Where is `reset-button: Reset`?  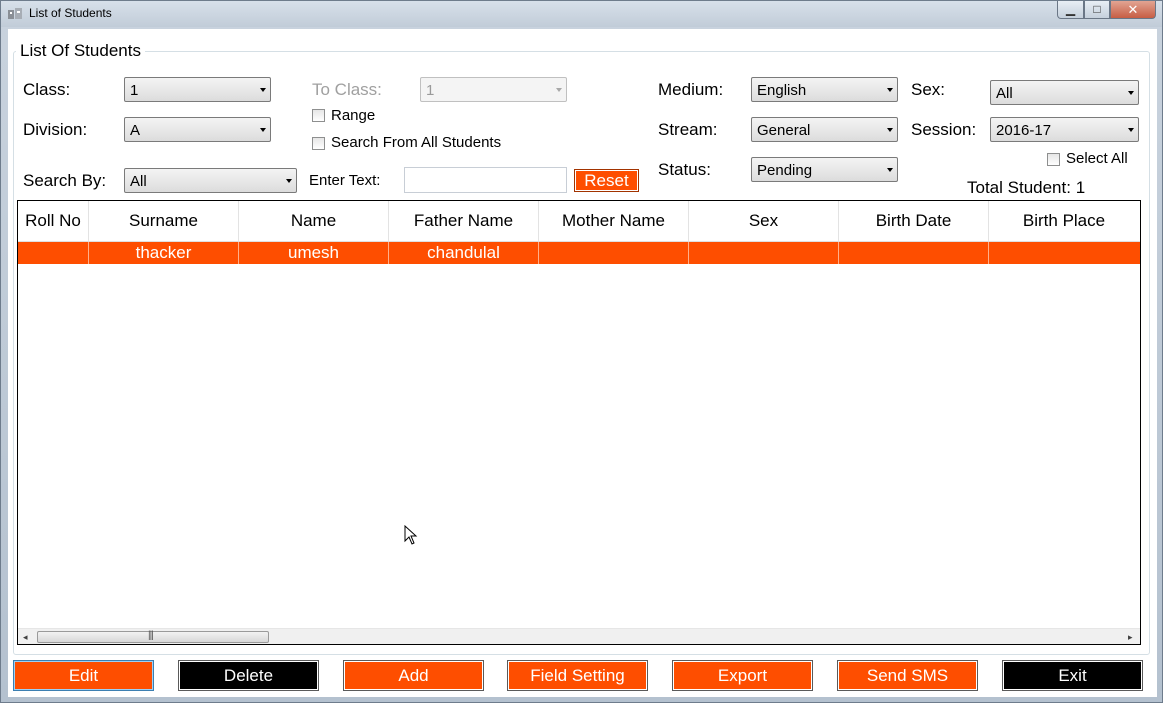 reset-button: Reset is located at coordinates (606, 180).